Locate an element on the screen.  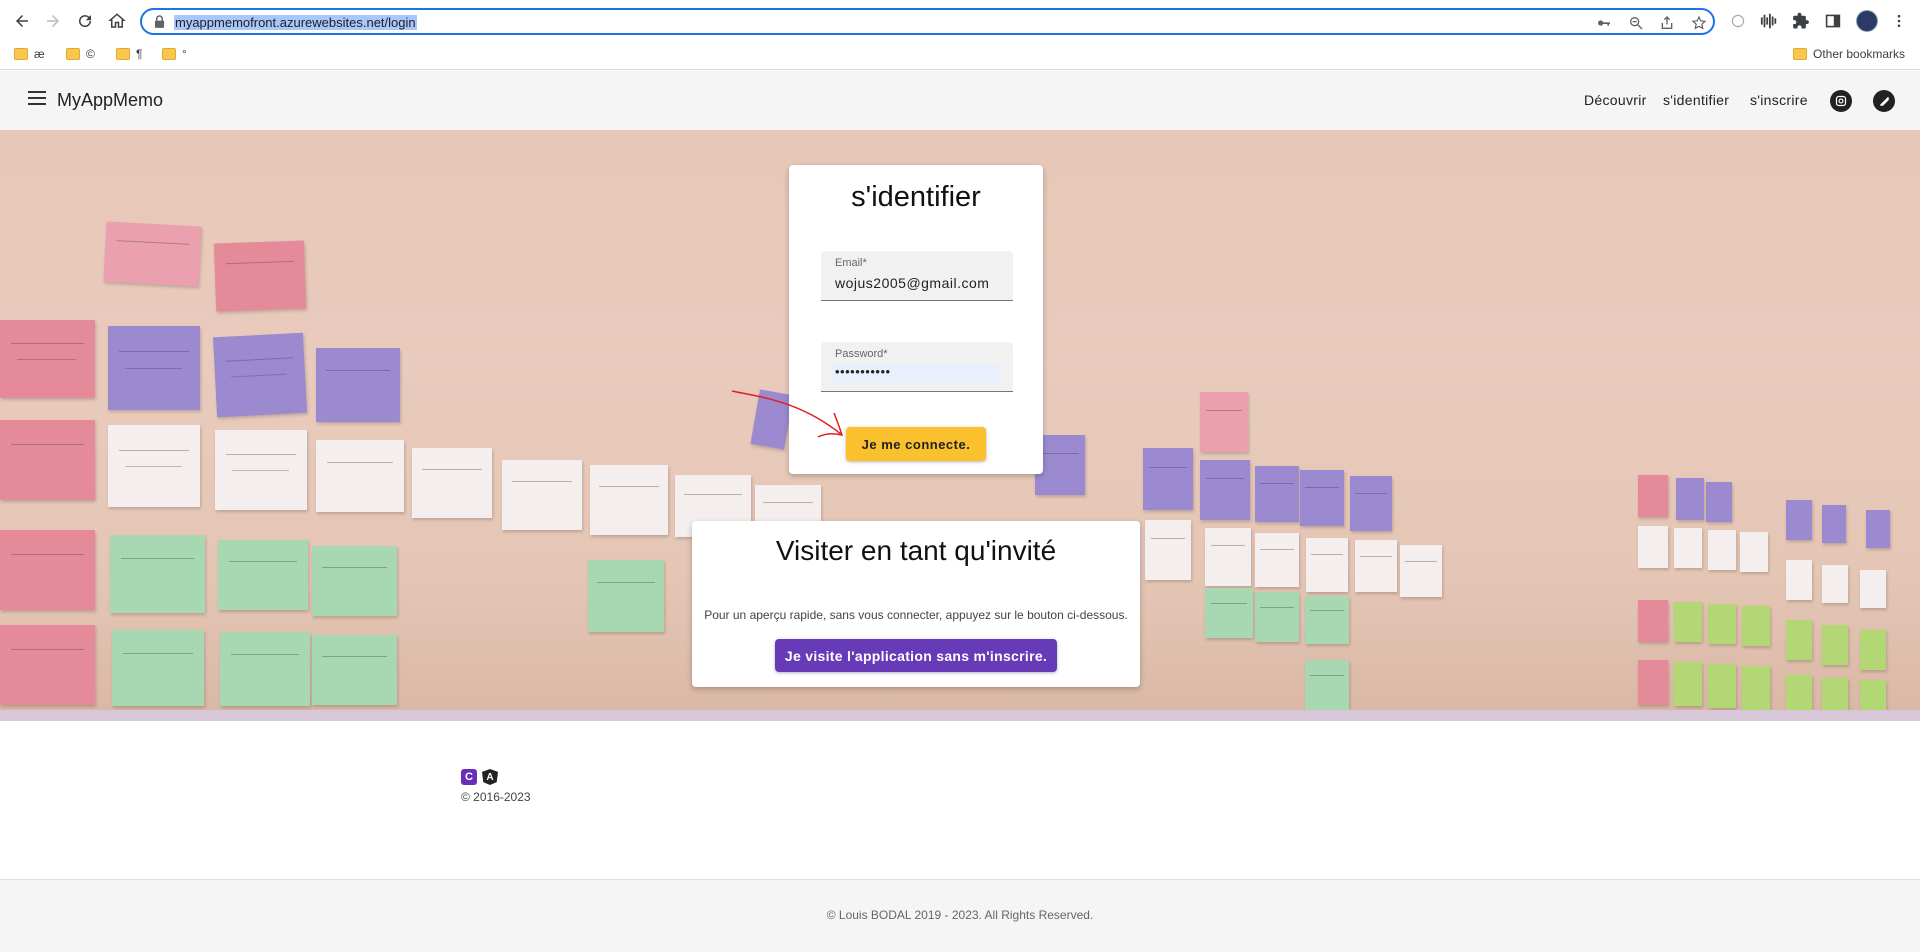
other-bookmarks: Other bookmarks is located at coordinates (1849, 54).